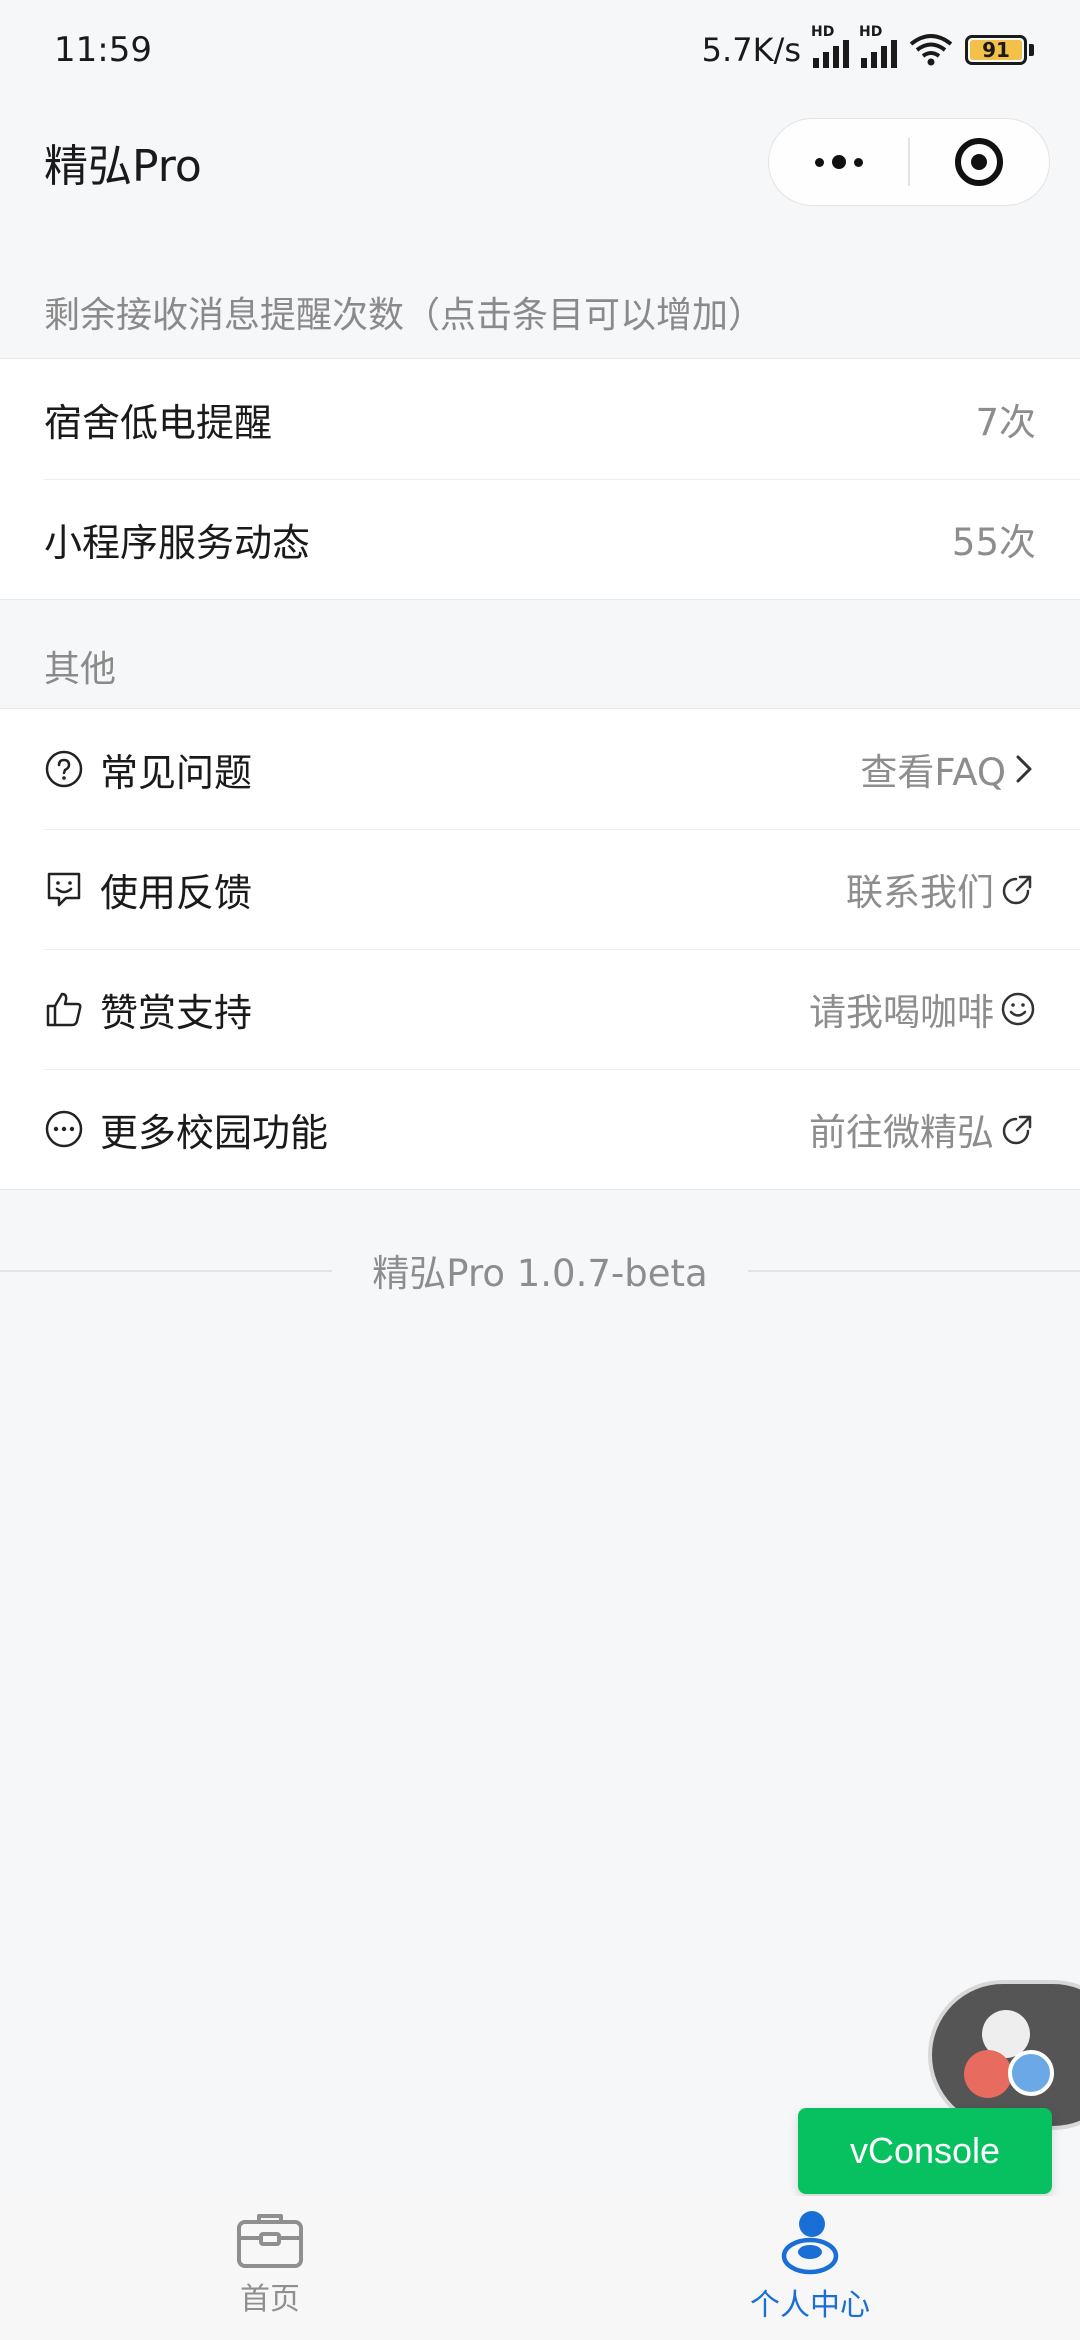 This screenshot has width=1080, height=2340. What do you see at coordinates (166, 1271) in the screenshot?
I see `divider-line-left` at bounding box center [166, 1271].